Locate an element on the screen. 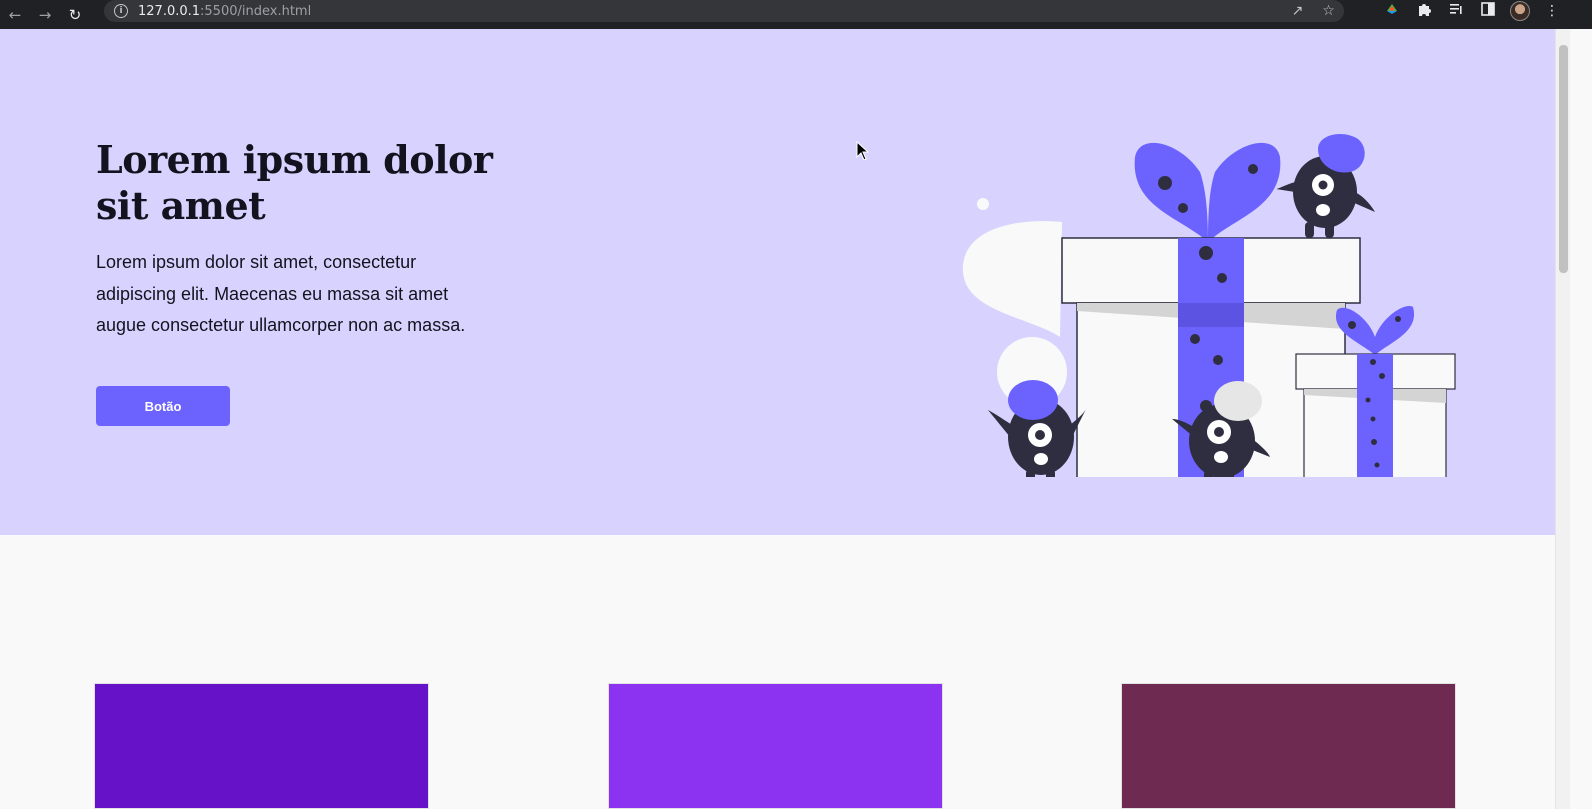 Image resolution: width=1592 pixels, height=809 pixels. extension-color-icon is located at coordinates (1392, 11).